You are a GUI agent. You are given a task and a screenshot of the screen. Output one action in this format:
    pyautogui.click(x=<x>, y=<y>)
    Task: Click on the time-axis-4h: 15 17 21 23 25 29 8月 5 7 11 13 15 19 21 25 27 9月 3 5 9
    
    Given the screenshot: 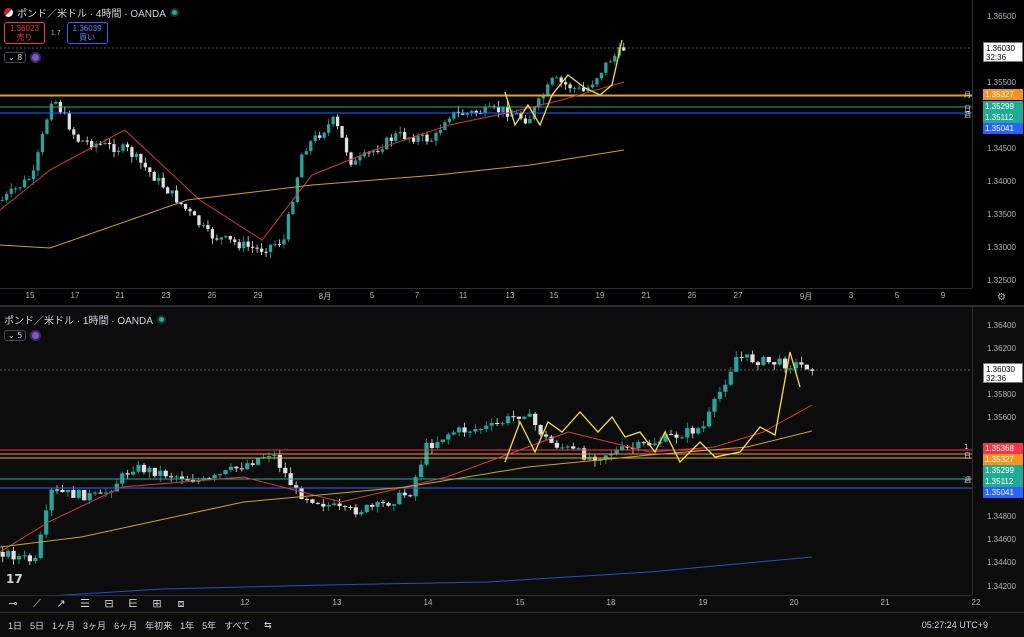 What is the action you would take?
    pyautogui.click(x=486, y=296)
    